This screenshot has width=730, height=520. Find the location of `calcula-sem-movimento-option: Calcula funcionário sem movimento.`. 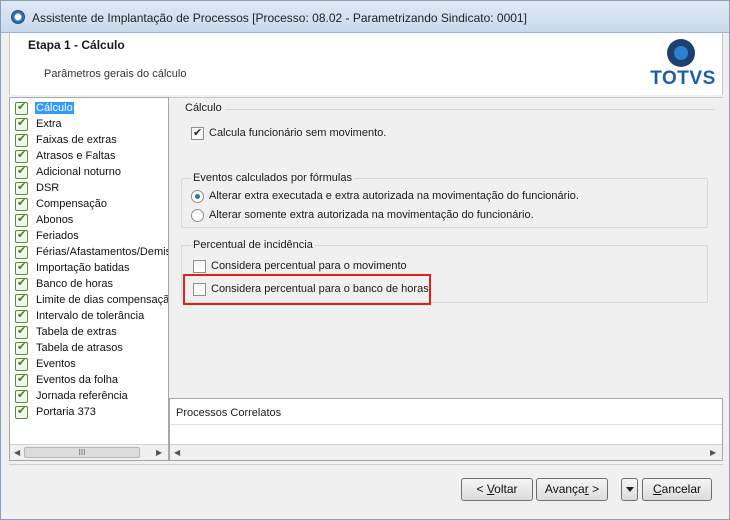

calcula-sem-movimento-option: Calcula funcionário sem movimento. is located at coordinates (288, 133).